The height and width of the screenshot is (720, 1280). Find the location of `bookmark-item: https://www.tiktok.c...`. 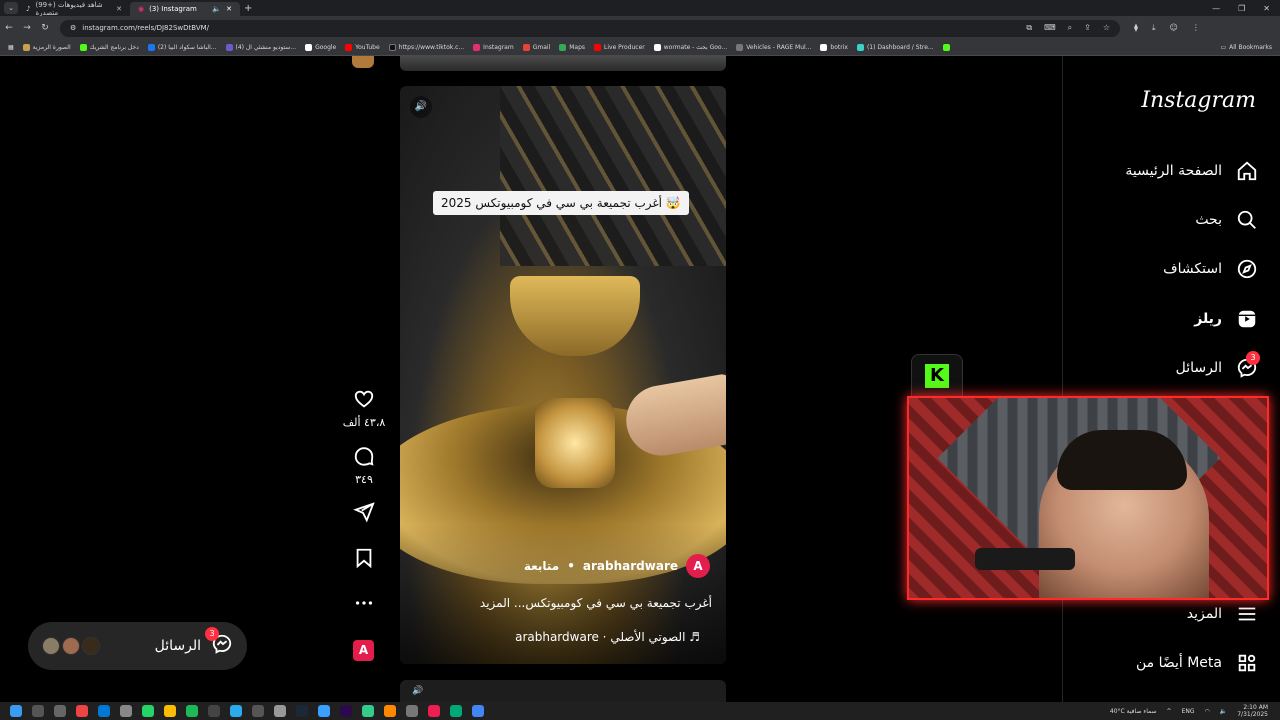

bookmark-item: https://www.tiktok.c... is located at coordinates (426, 47).